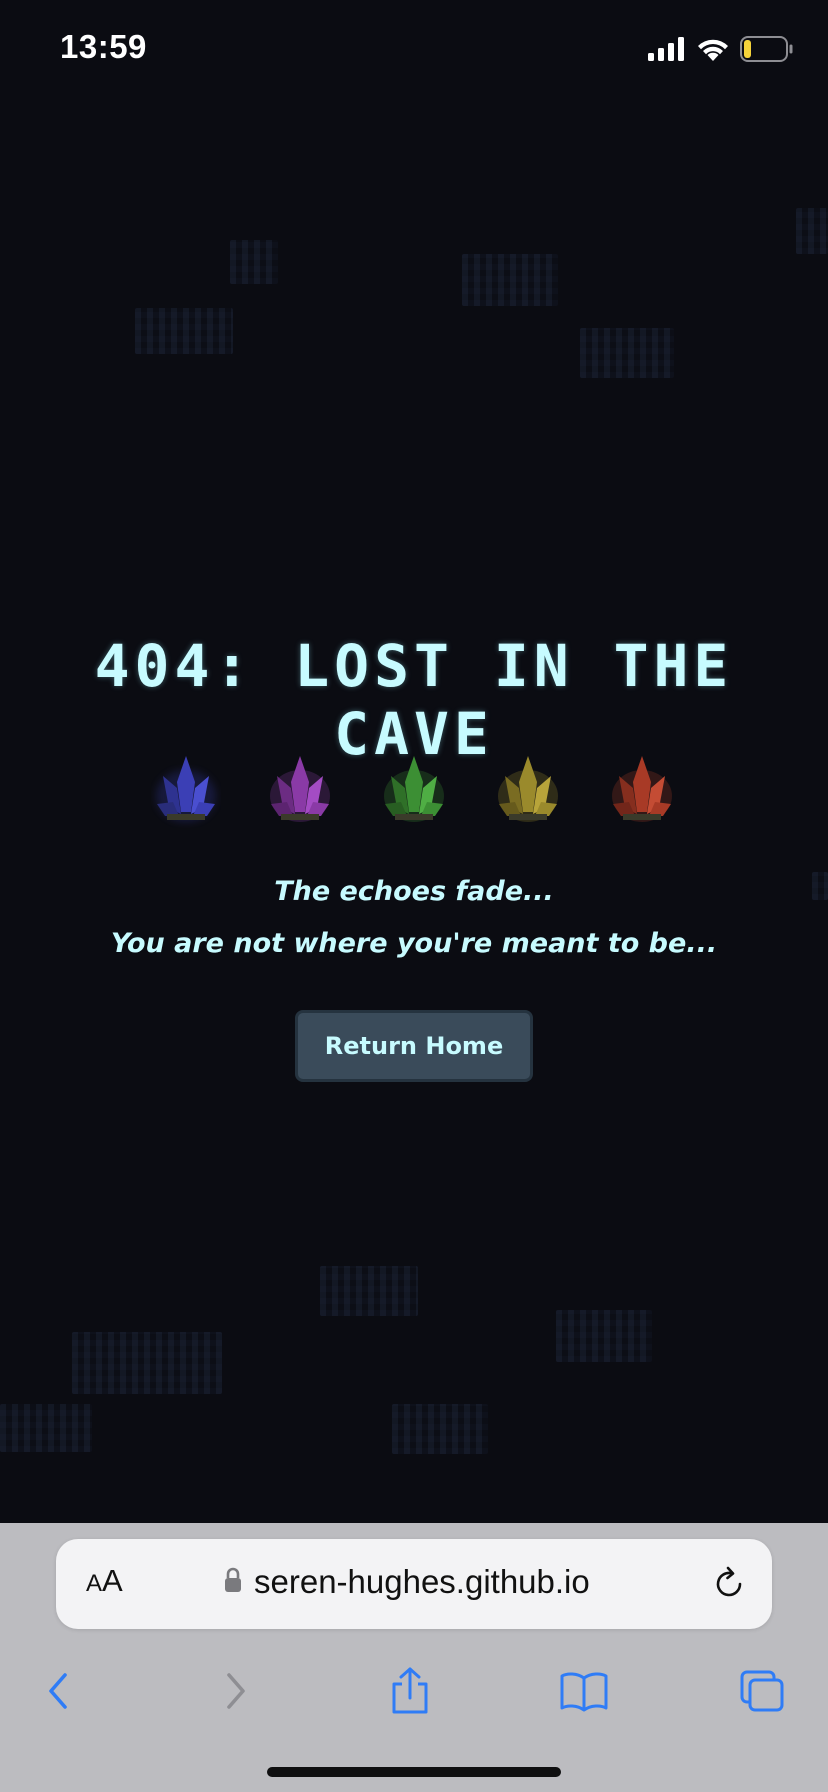 This screenshot has width=828, height=1792. What do you see at coordinates (233, 1582) in the screenshot?
I see `lock-icon` at bounding box center [233, 1582].